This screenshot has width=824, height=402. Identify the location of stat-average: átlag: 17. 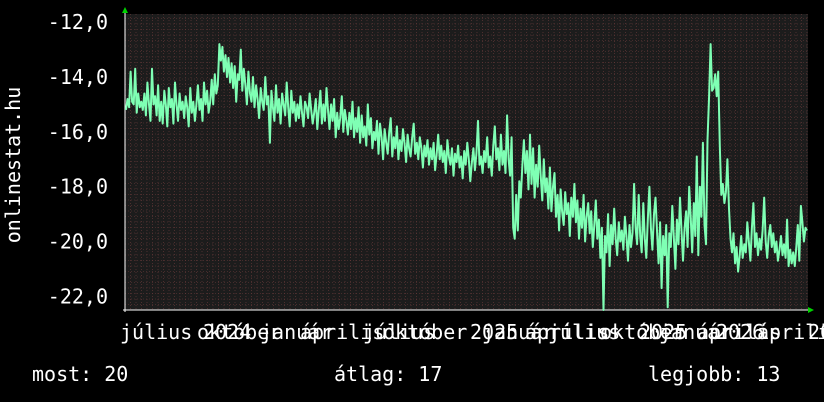
(388, 374).